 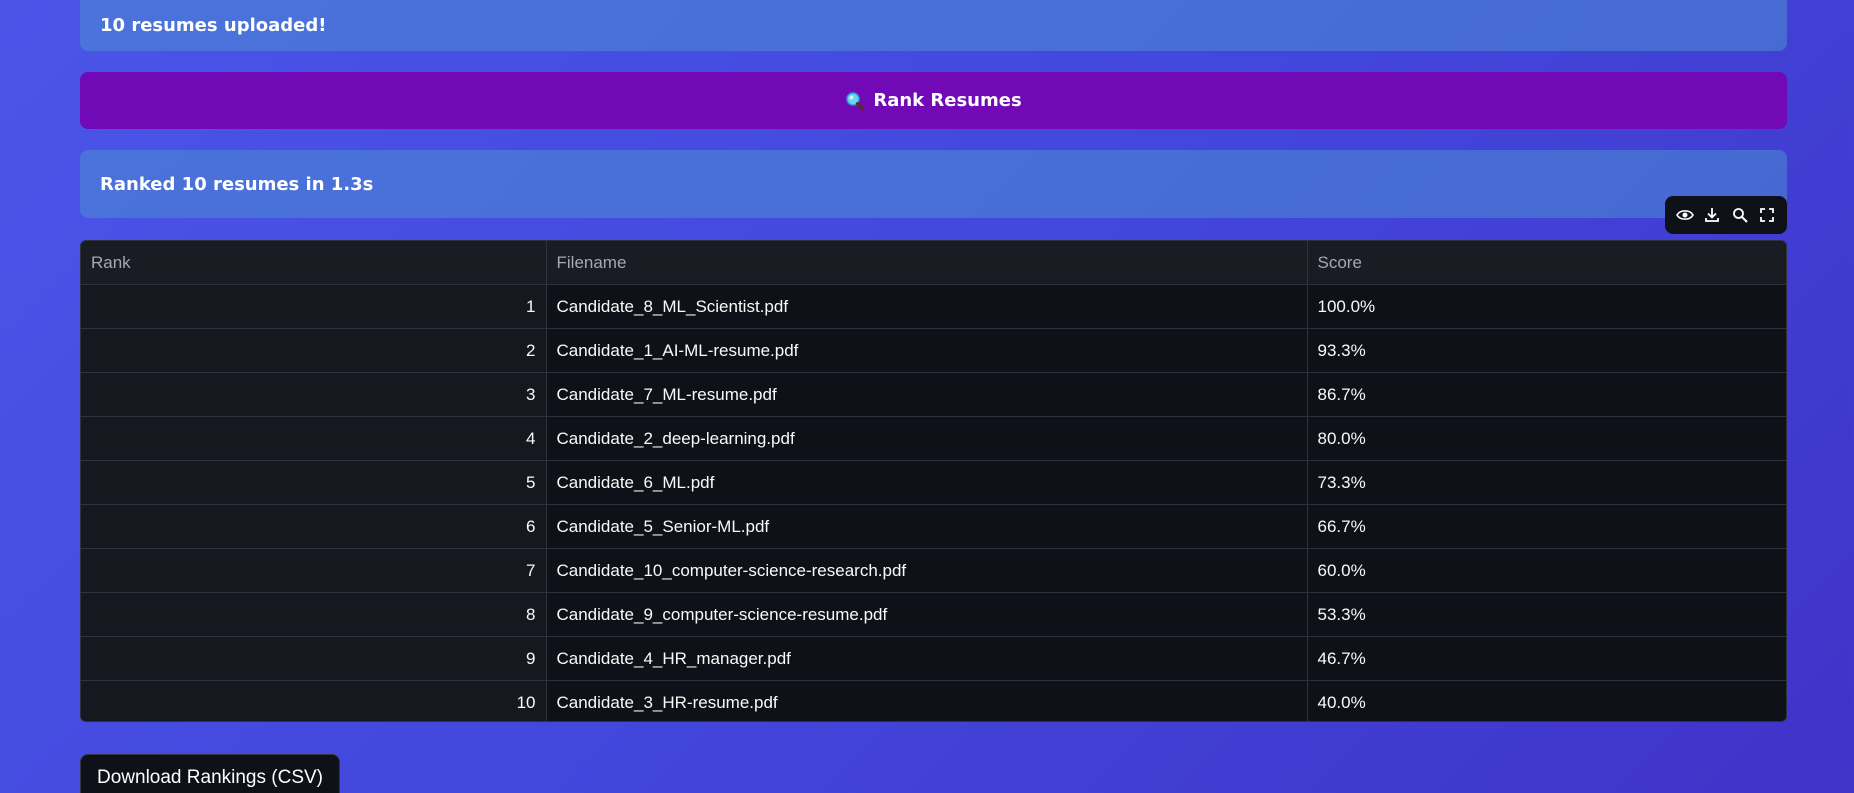 What do you see at coordinates (314, 570) in the screenshot?
I see `rank-cell: 7` at bounding box center [314, 570].